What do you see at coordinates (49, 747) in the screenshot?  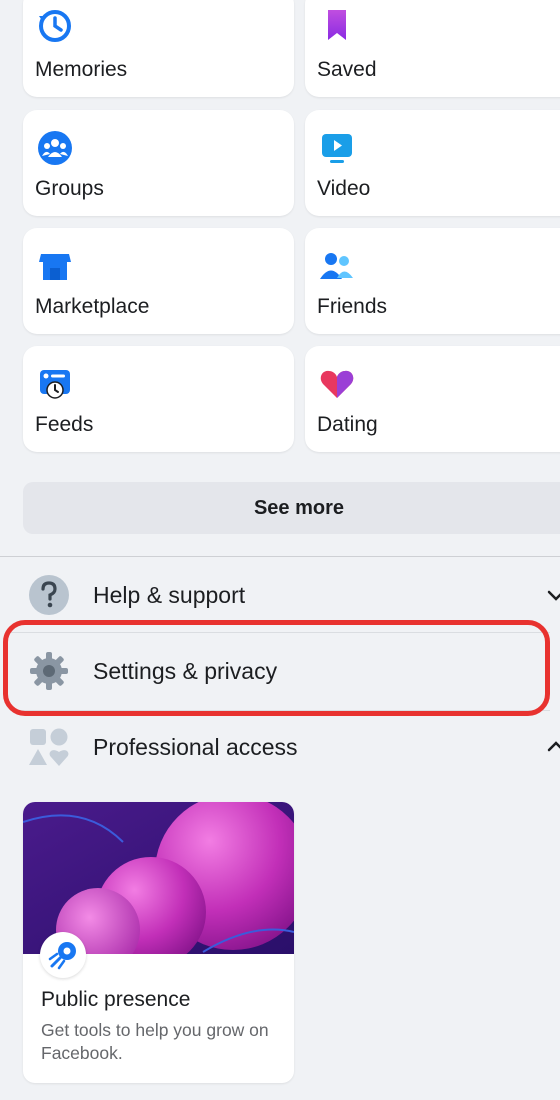 I see `shapes-icon` at bounding box center [49, 747].